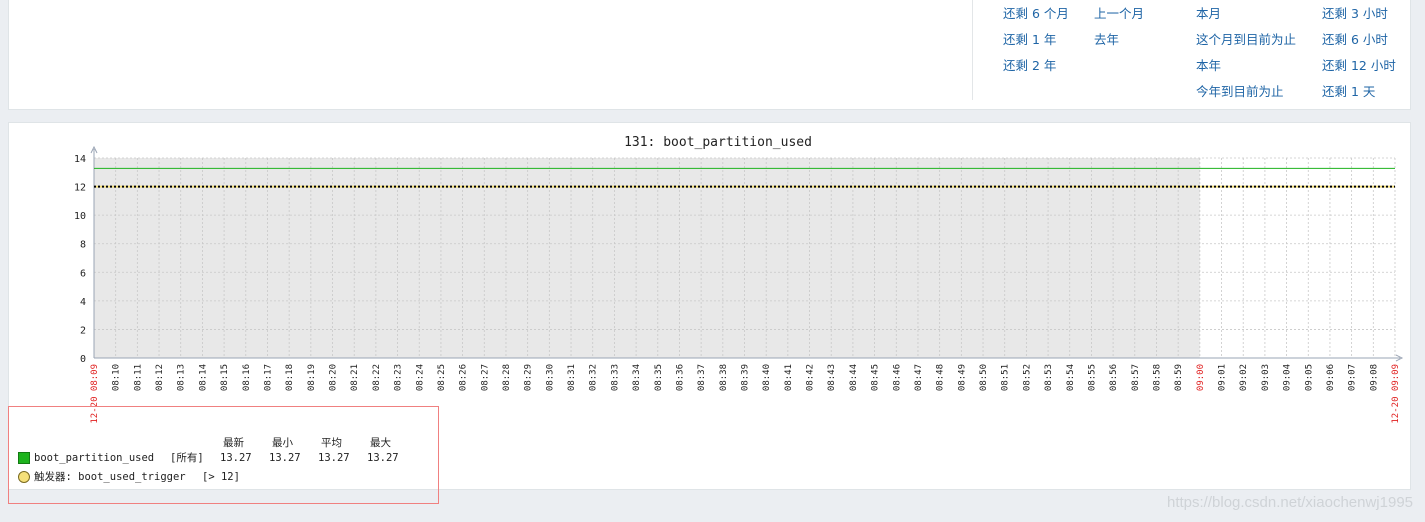 The width and height of the screenshot is (1425, 522). Describe the element at coordinates (331, 443) in the screenshot. I see `legend-header-avg: 平均` at that location.